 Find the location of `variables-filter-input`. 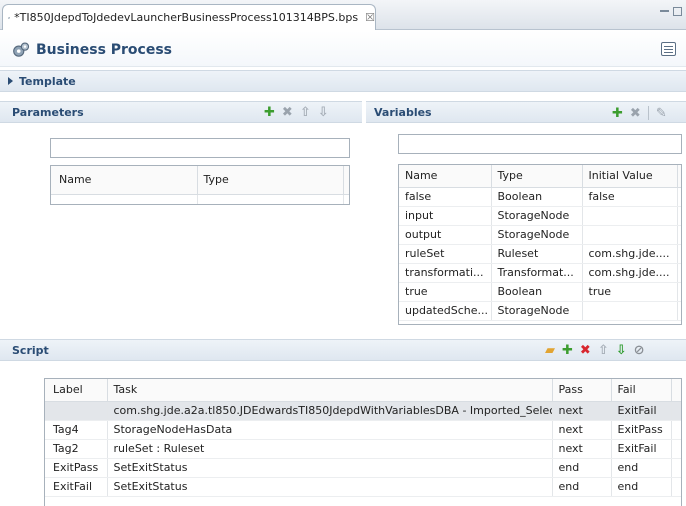

variables-filter-input is located at coordinates (540, 144).